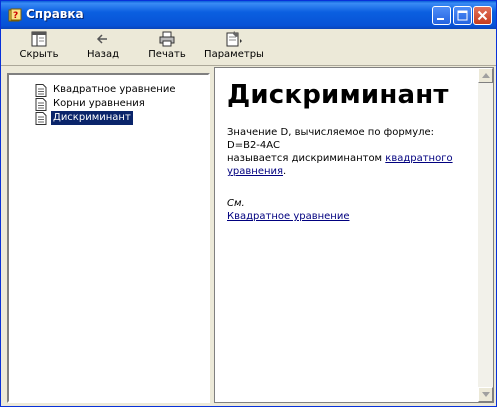 The height and width of the screenshot is (407, 497). What do you see at coordinates (331, 132) in the screenshot?
I see `formula-intro: Значение D, вычисляемое по формуле:` at bounding box center [331, 132].